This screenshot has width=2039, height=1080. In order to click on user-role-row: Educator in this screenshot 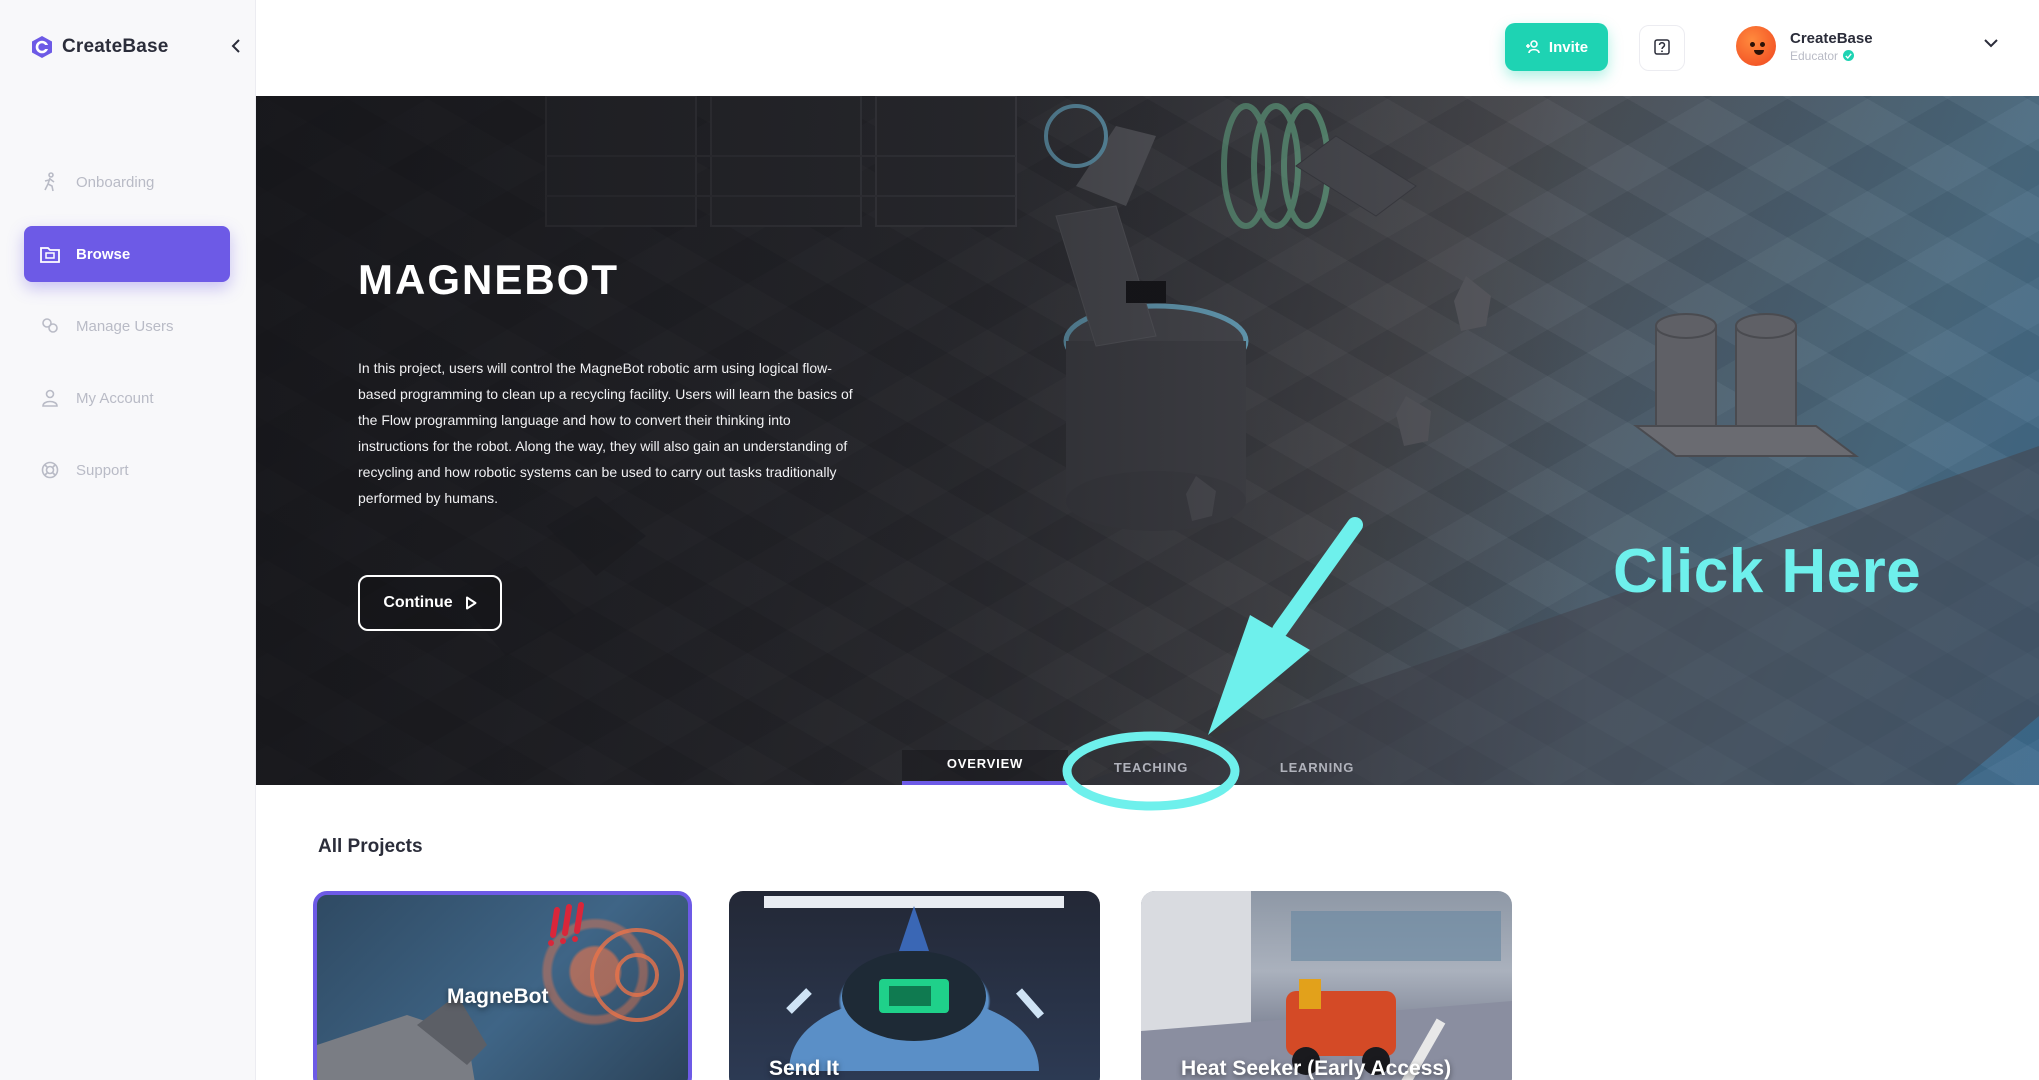, I will do `click(1831, 56)`.